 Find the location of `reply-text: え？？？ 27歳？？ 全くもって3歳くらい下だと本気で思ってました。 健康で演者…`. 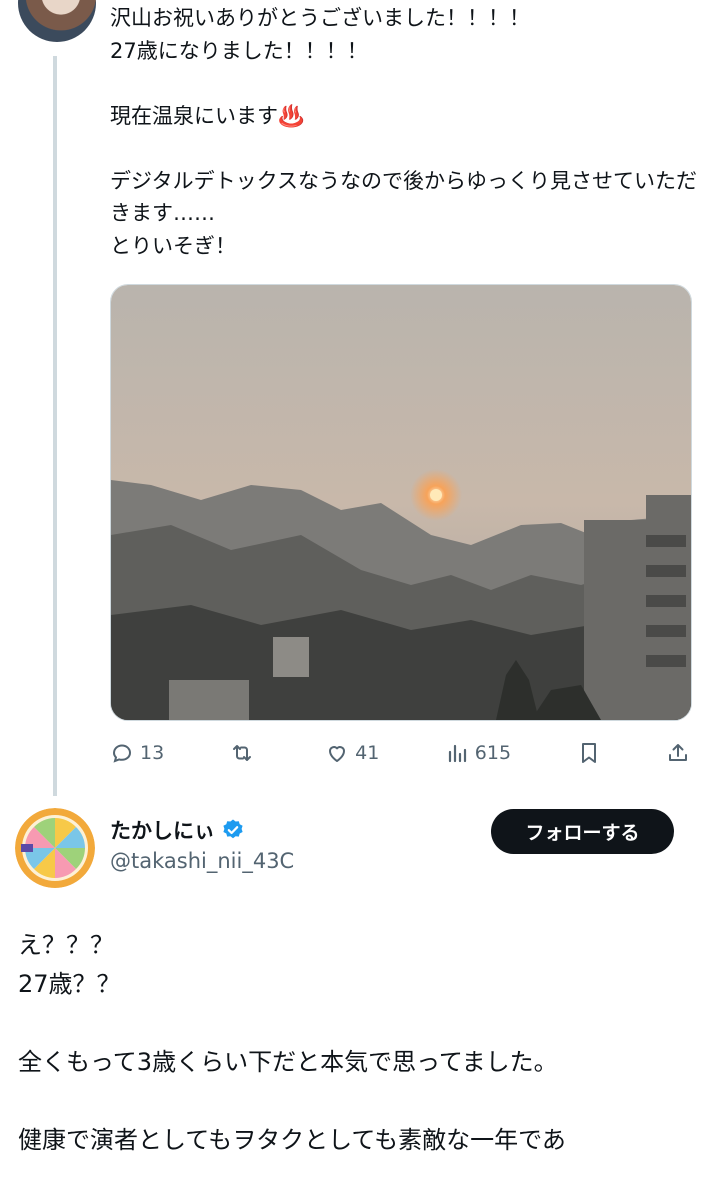

reply-text: え？？？ 27歳？？ 全くもって3歳くらい下だと本気で思ってました。 健康で演者… is located at coordinates (292, 1042).